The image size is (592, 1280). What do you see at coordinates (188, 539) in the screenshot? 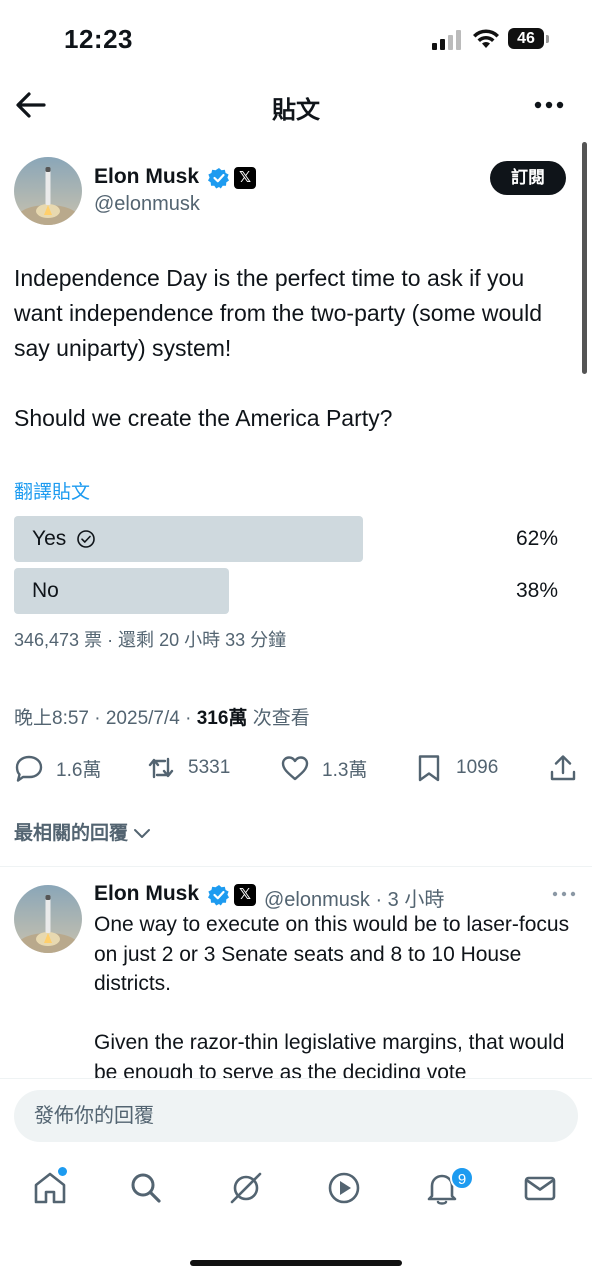
I see `poll-bar-yes` at bounding box center [188, 539].